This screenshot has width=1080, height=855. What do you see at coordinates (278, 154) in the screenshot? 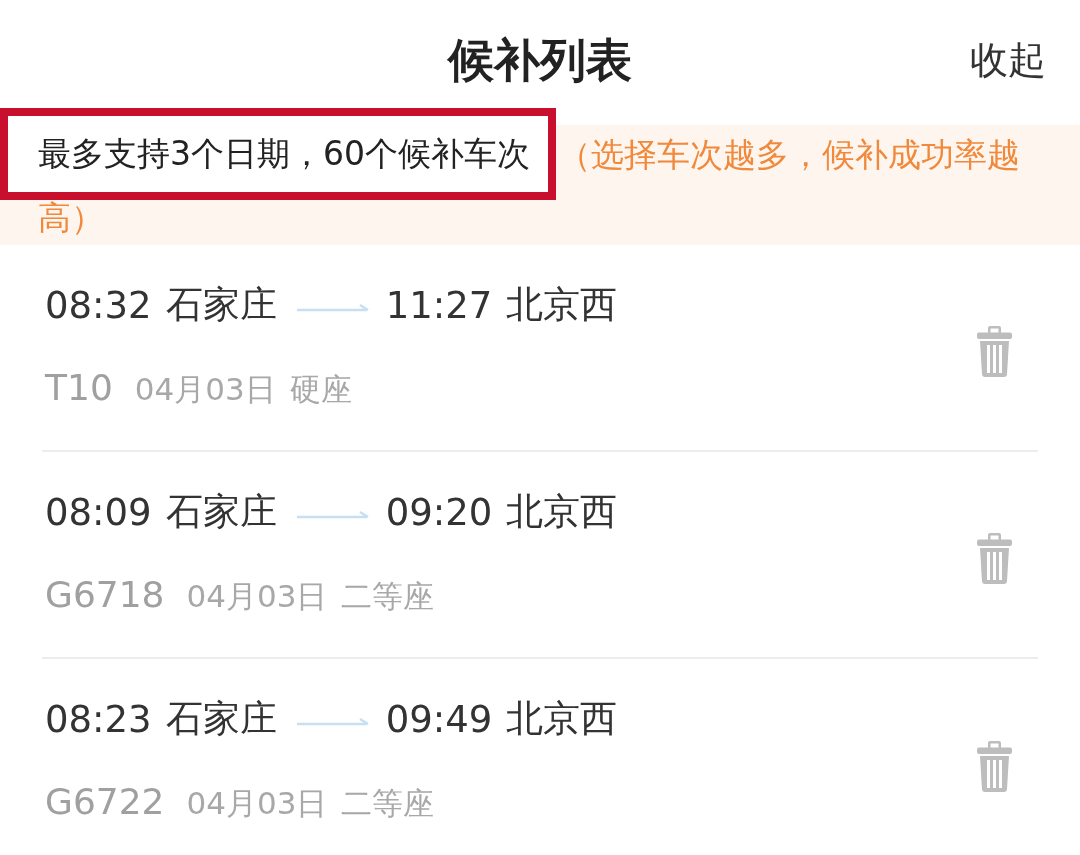
I see `highlight-annotation: 最多支持3个日期，60个候补车次` at bounding box center [278, 154].